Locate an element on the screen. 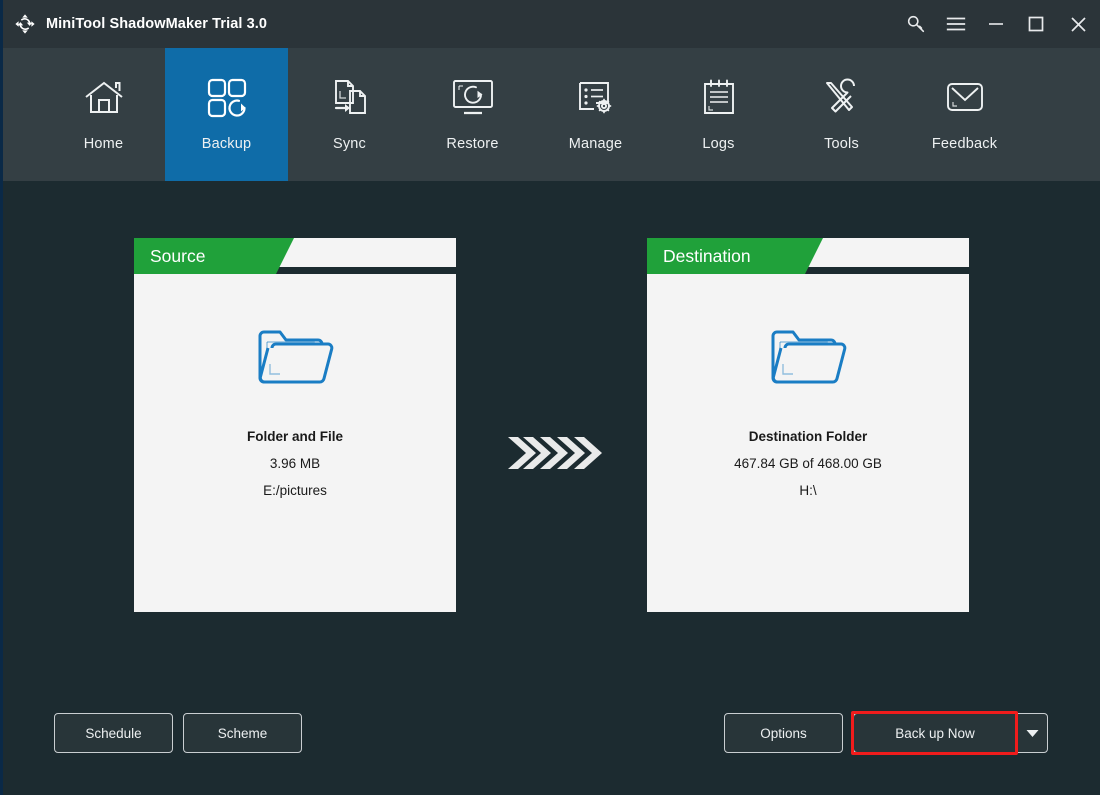 Image resolution: width=1100 pixels, height=795 pixels. nav-item-backup: Backup is located at coordinates (226, 114).